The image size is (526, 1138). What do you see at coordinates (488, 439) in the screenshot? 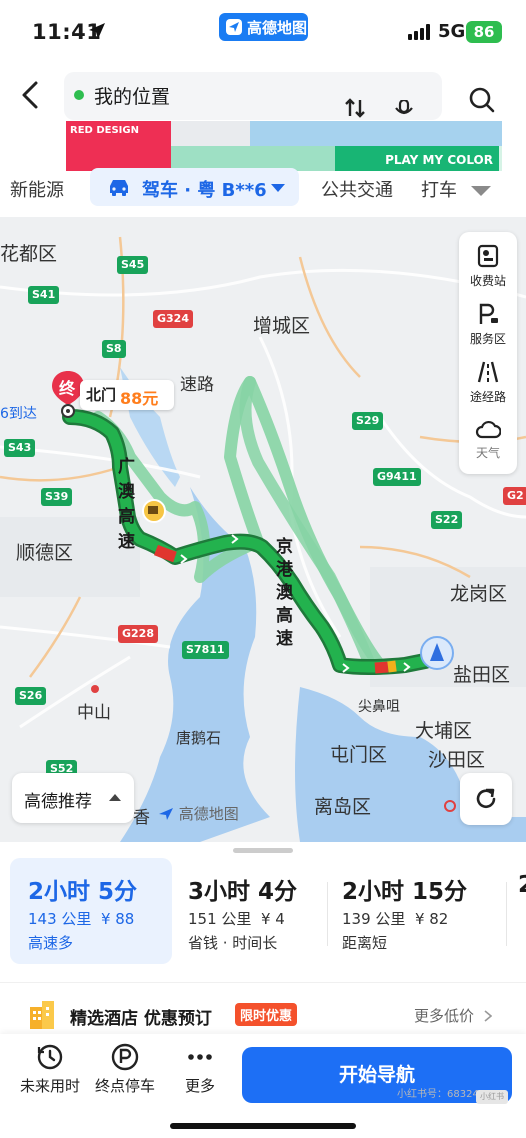
I see `weather-tool: 天气` at bounding box center [488, 439].